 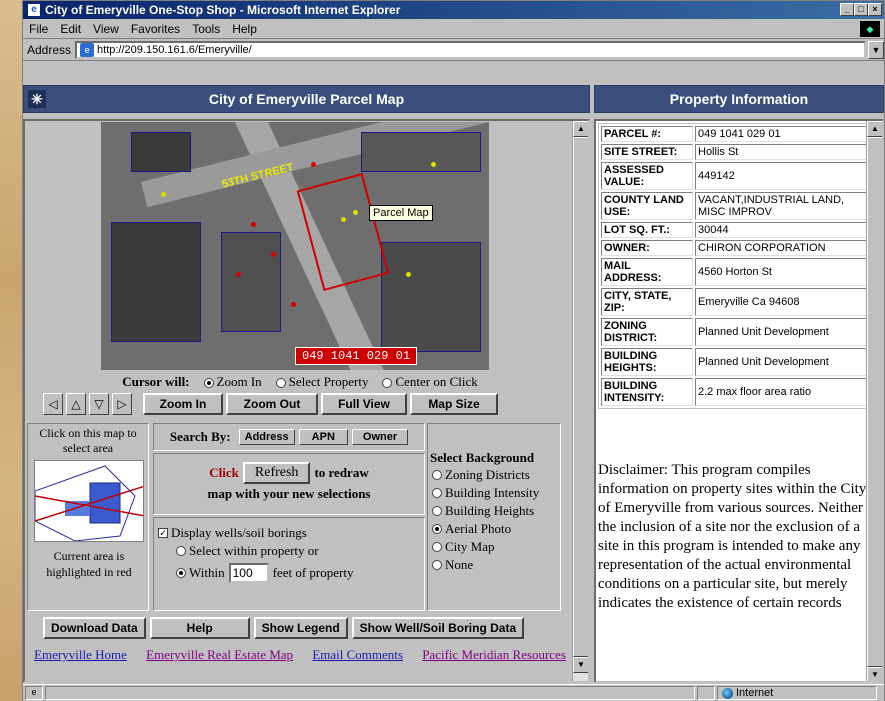 I want to click on cursor-zoom-in-option: Zoom In, so click(x=232, y=382).